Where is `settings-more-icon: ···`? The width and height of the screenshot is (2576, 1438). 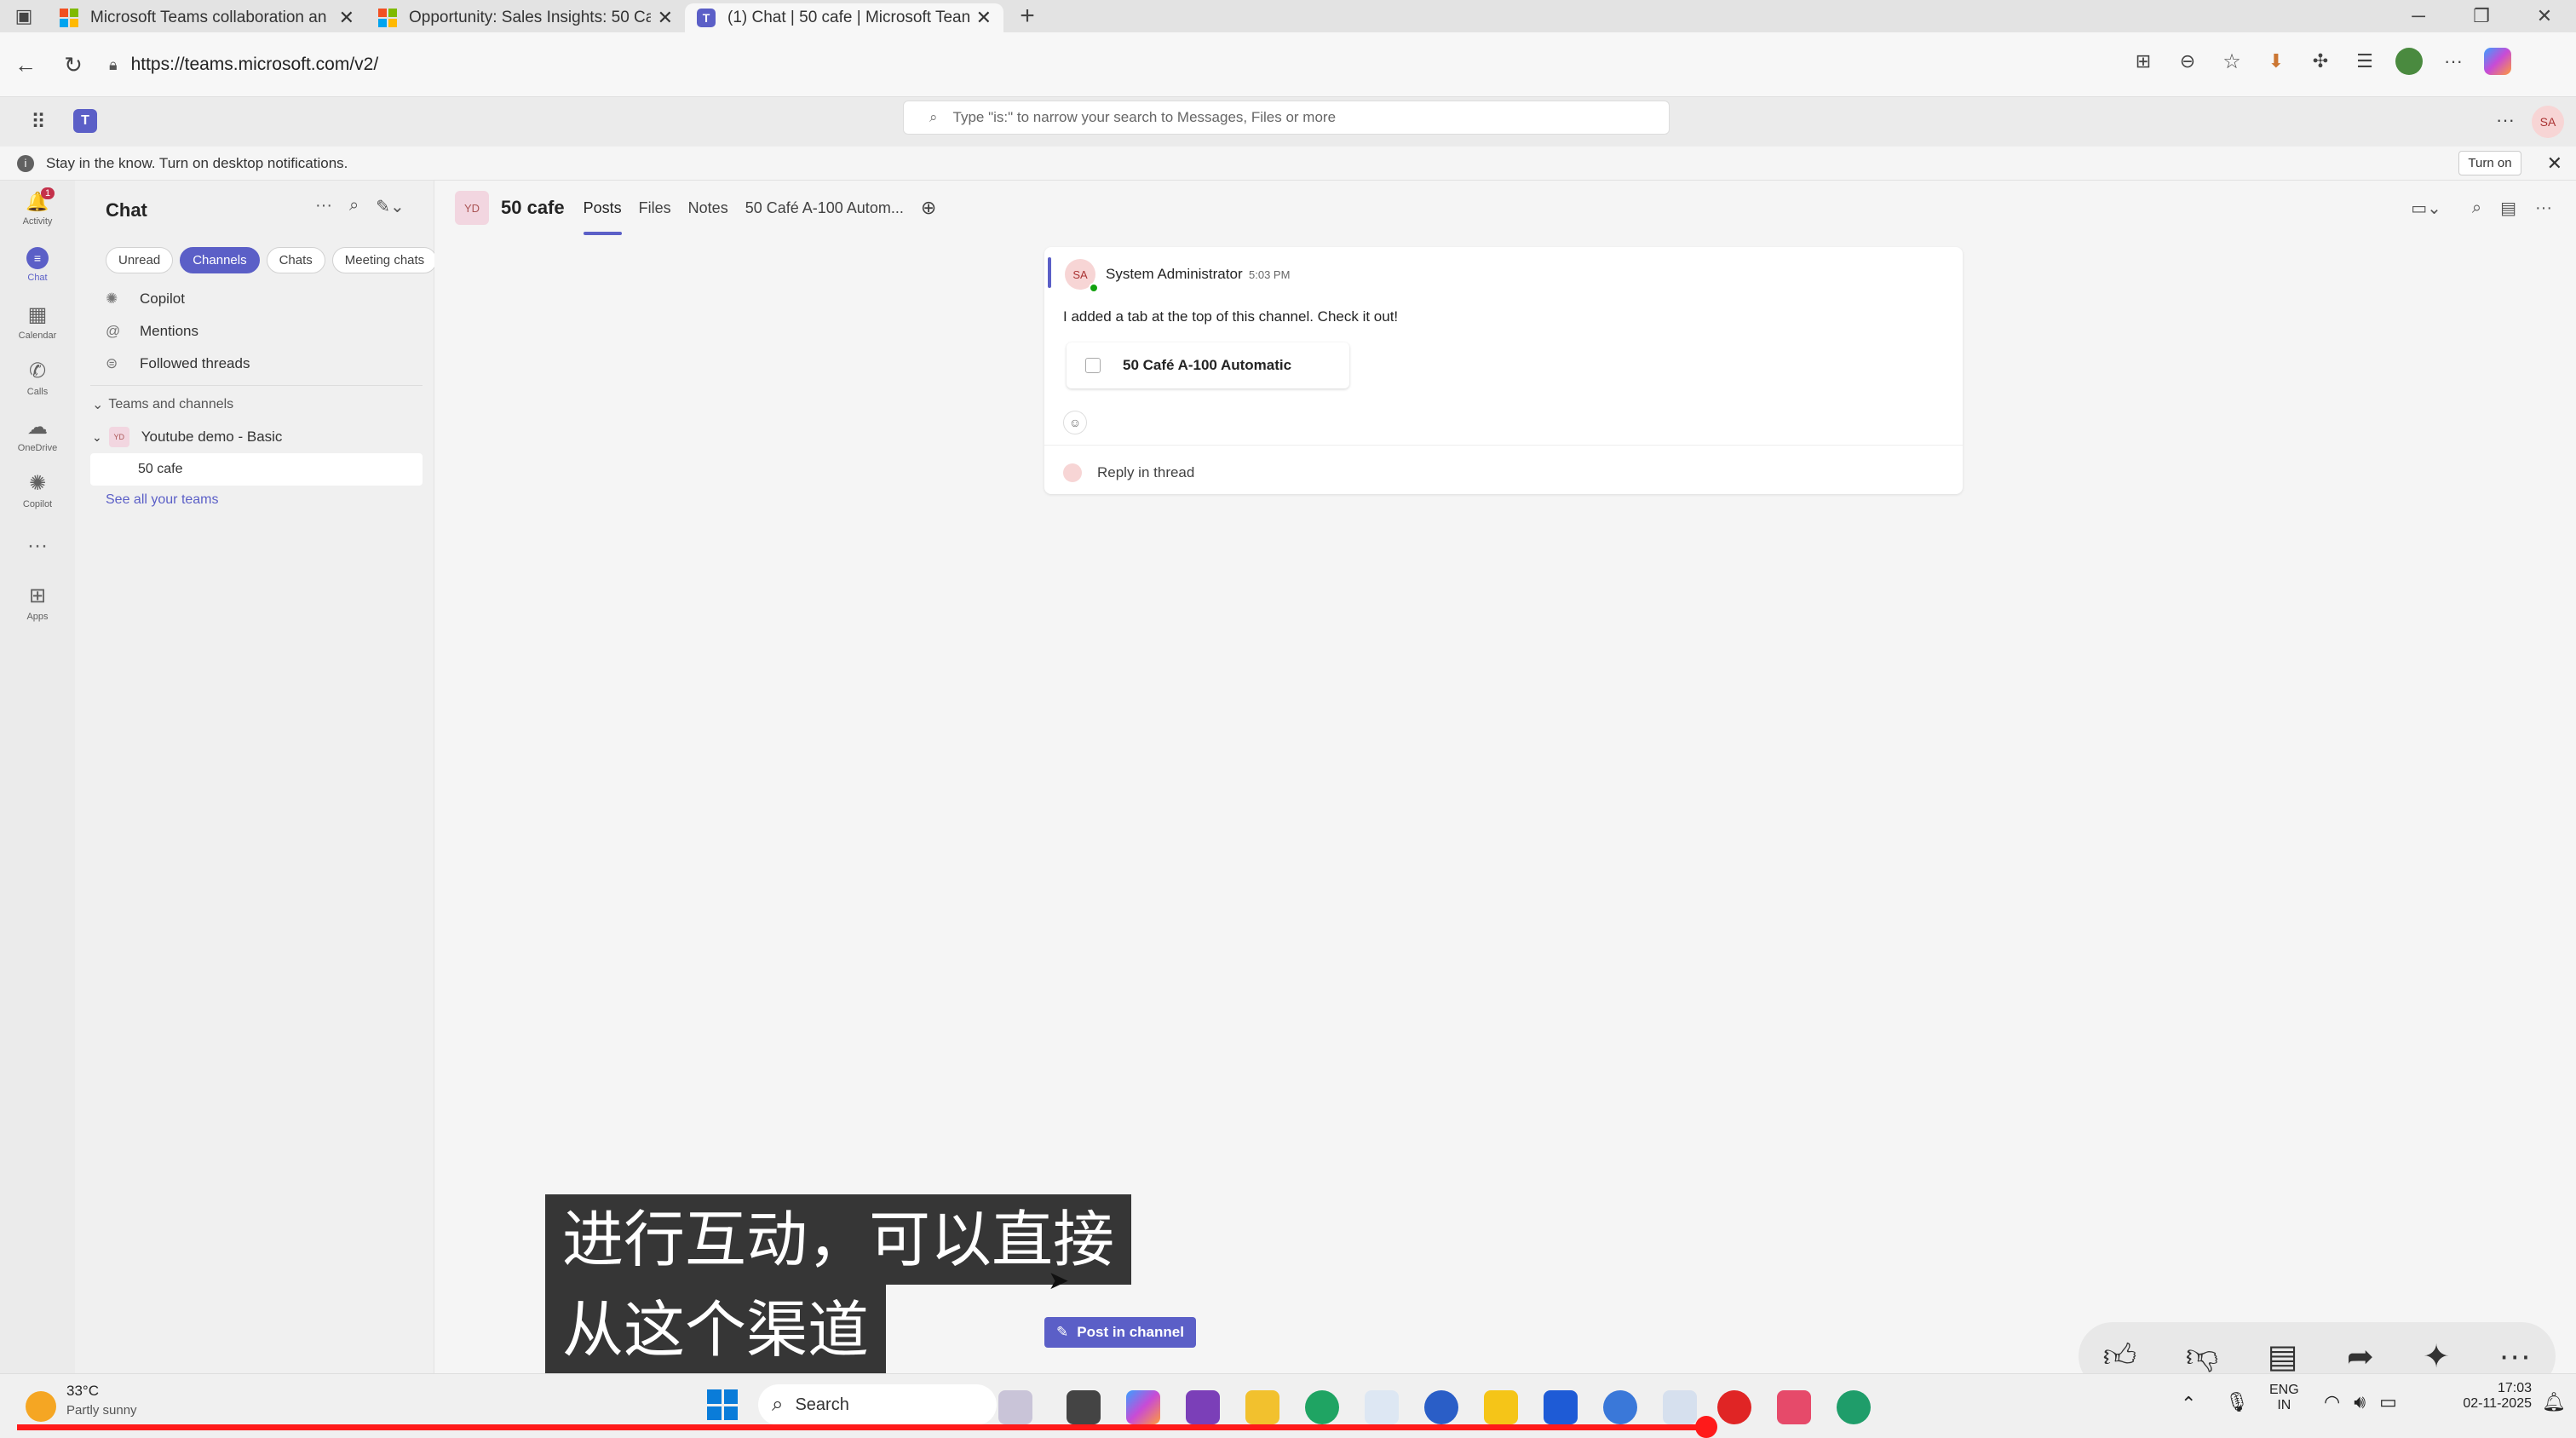
settings-more-icon: ··· is located at coordinates (2506, 121).